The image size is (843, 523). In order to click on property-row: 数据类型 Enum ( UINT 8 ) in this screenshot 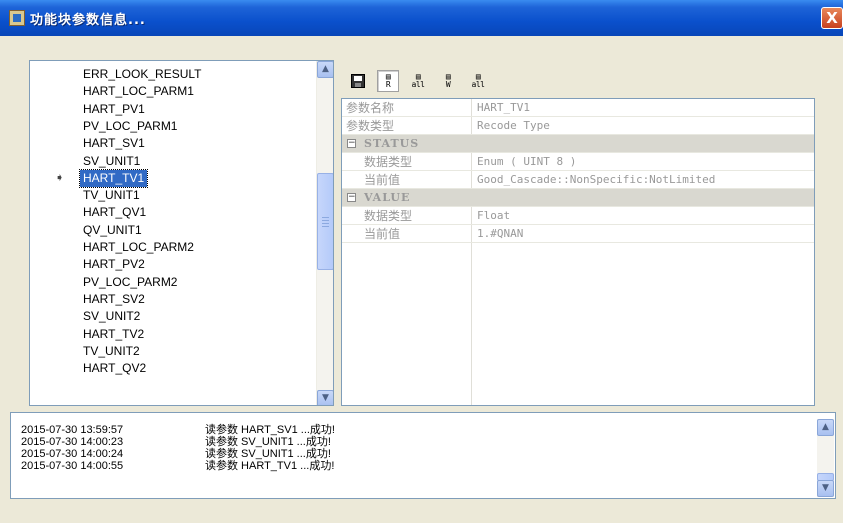, I will do `click(578, 162)`.